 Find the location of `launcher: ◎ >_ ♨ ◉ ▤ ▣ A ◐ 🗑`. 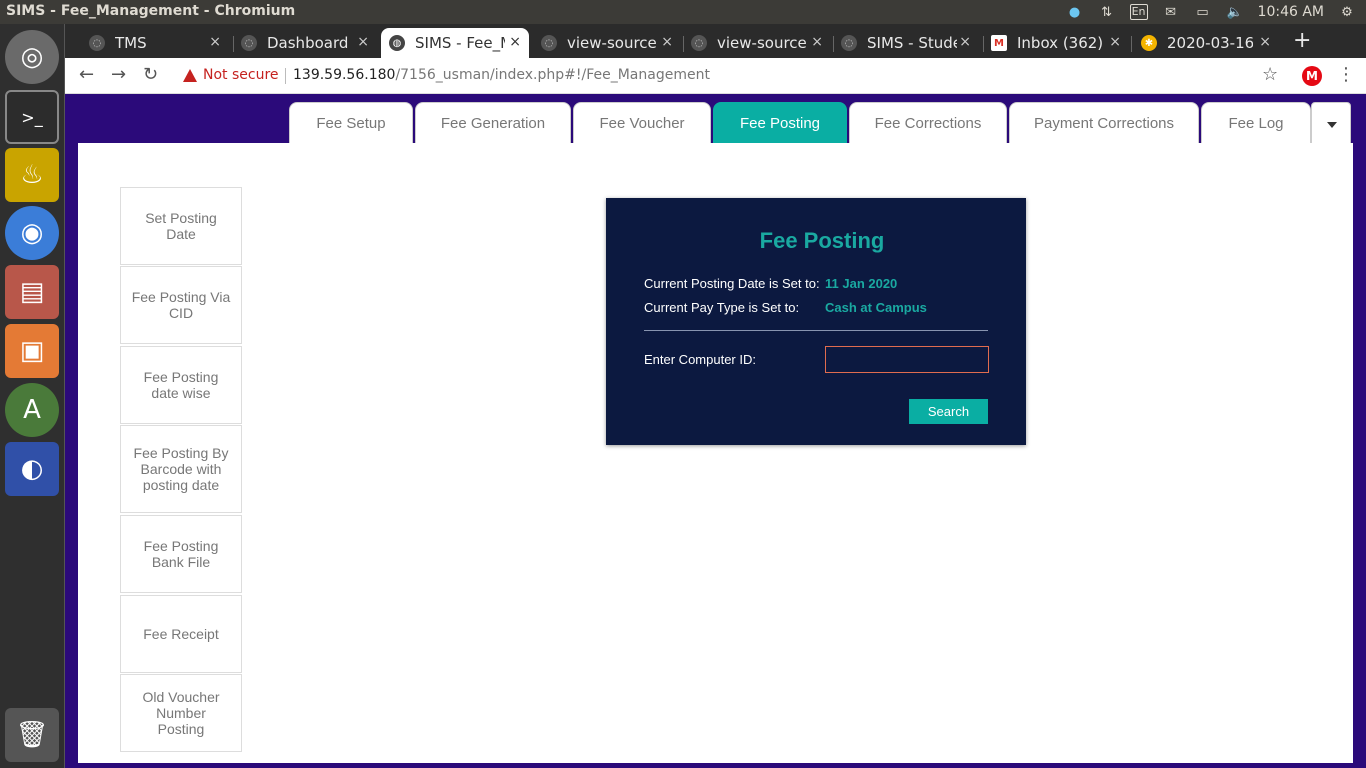

launcher: ◎ >_ ♨ ◉ ▤ ▣ A ◐ 🗑 is located at coordinates (32, 396).